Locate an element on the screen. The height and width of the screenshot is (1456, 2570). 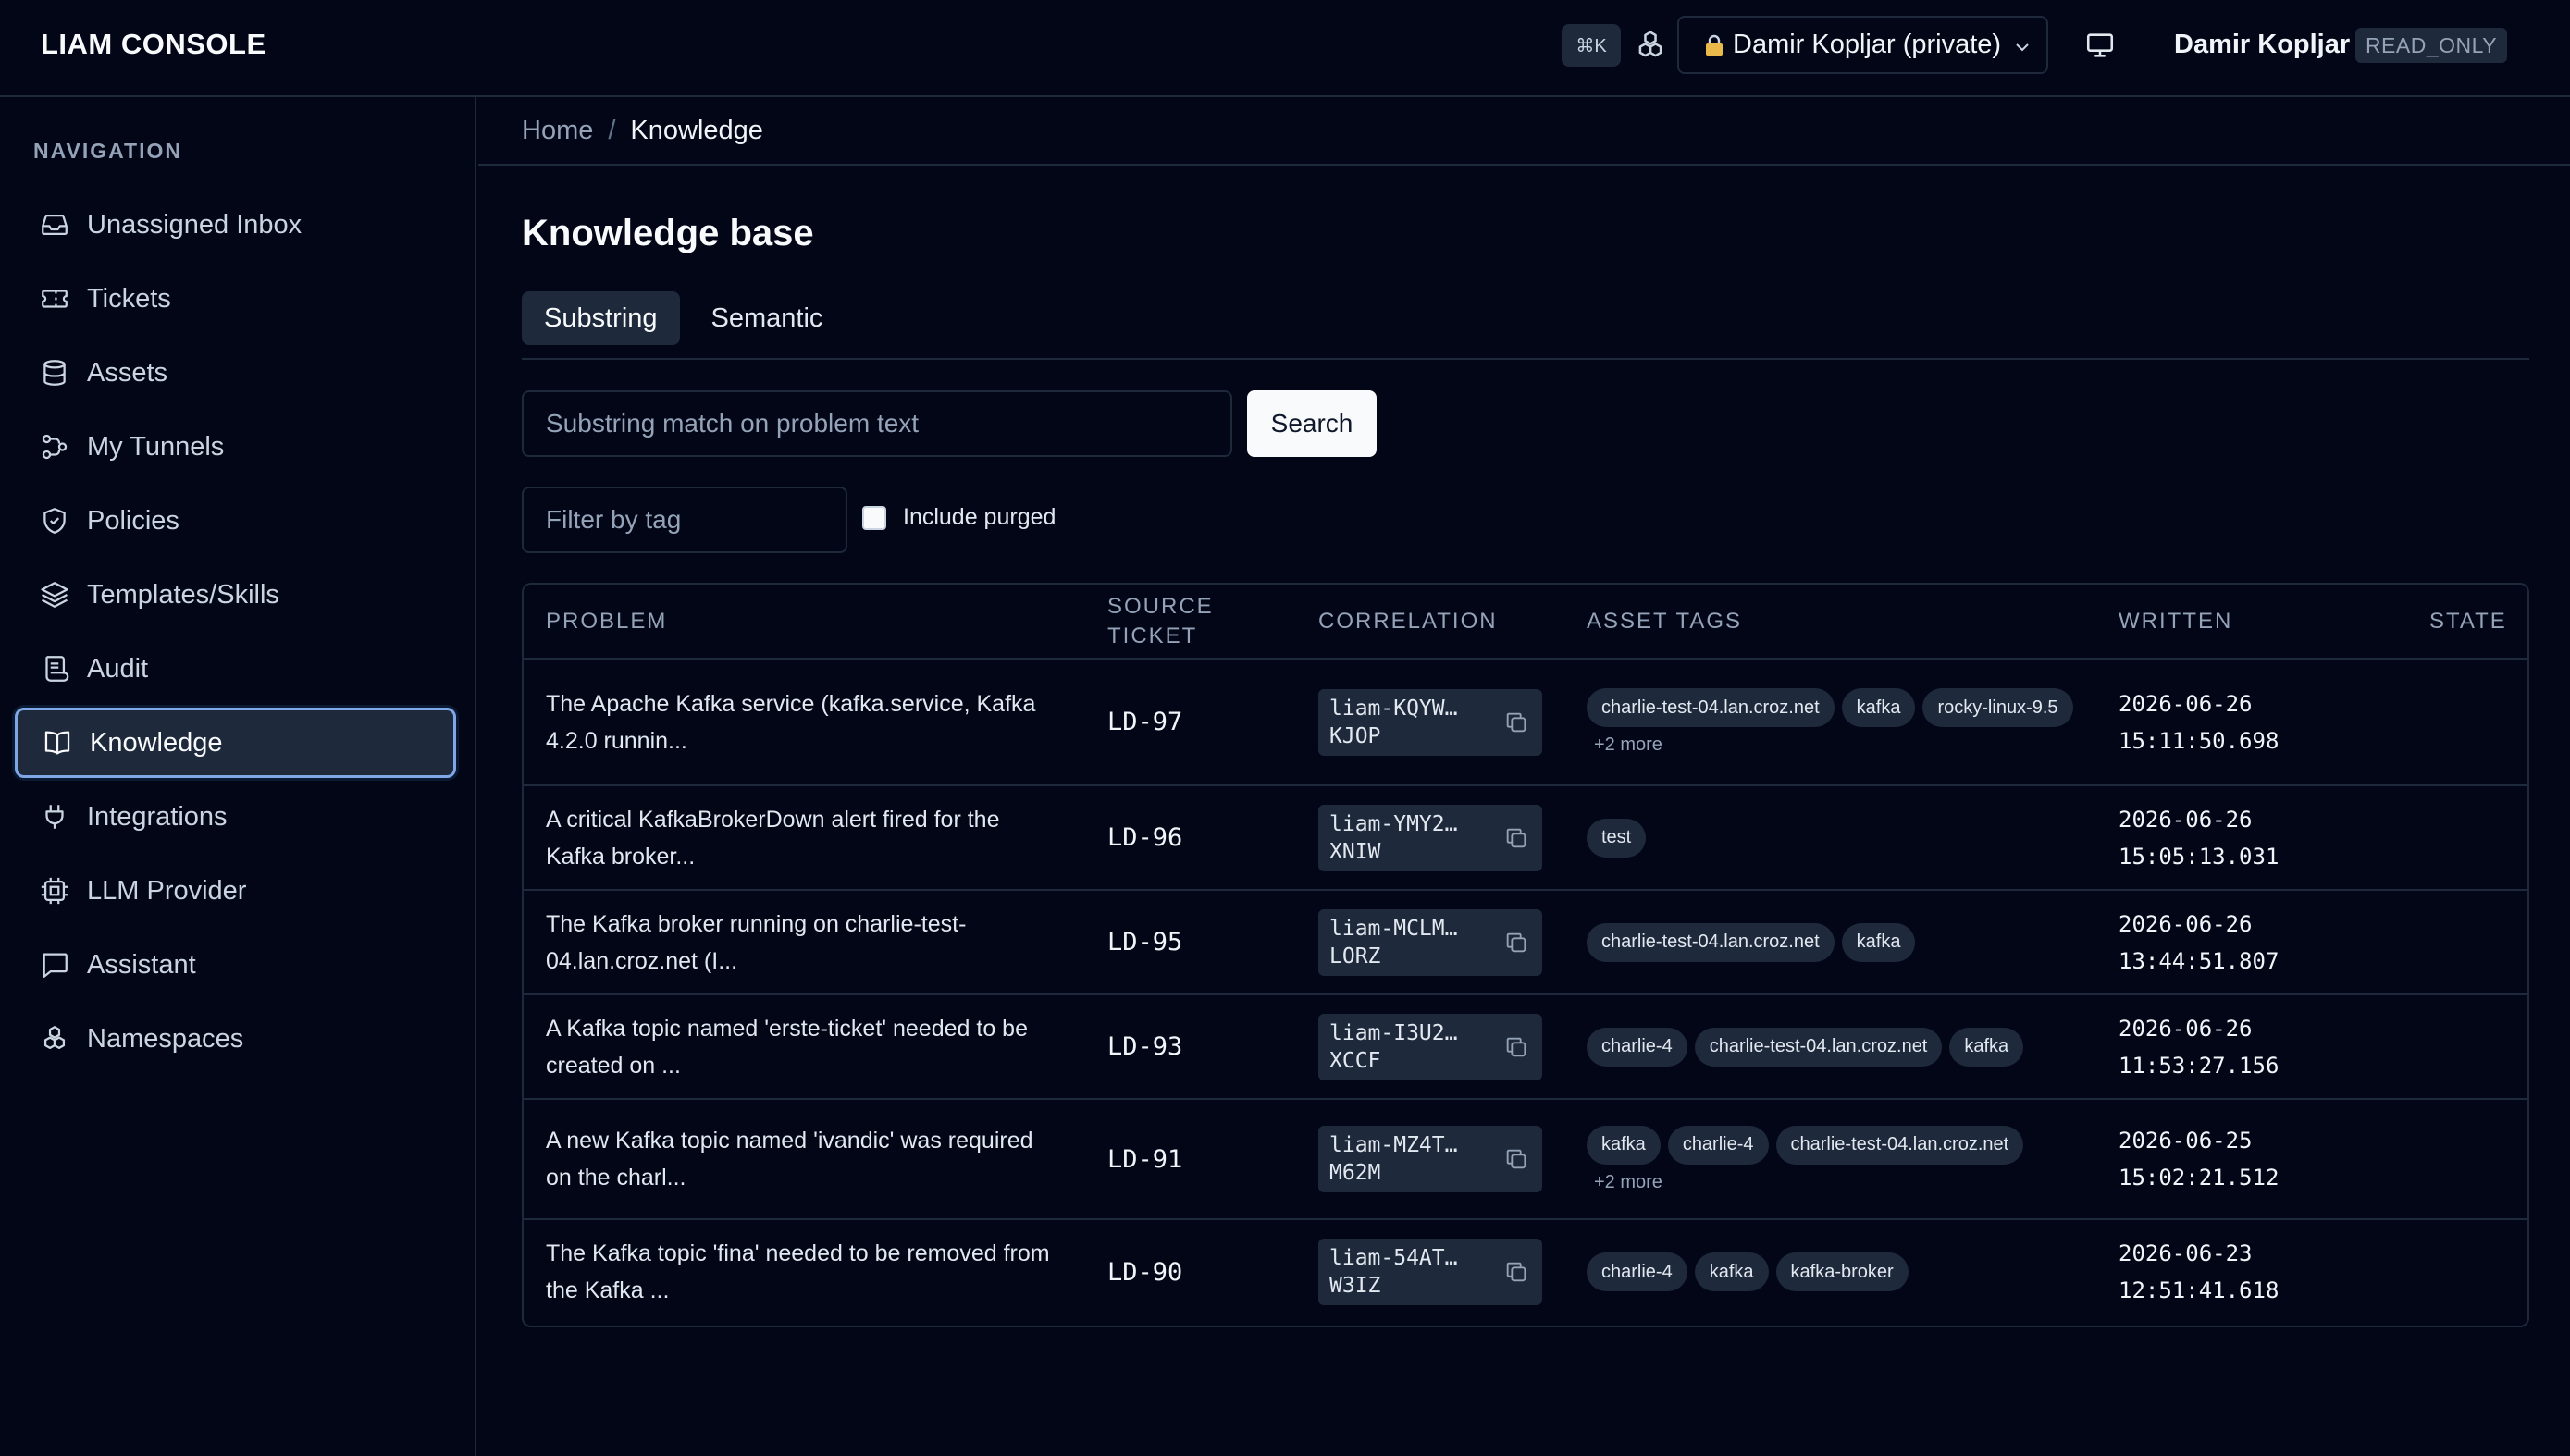
sidebar-item-policies: Policies is located at coordinates (235, 521).